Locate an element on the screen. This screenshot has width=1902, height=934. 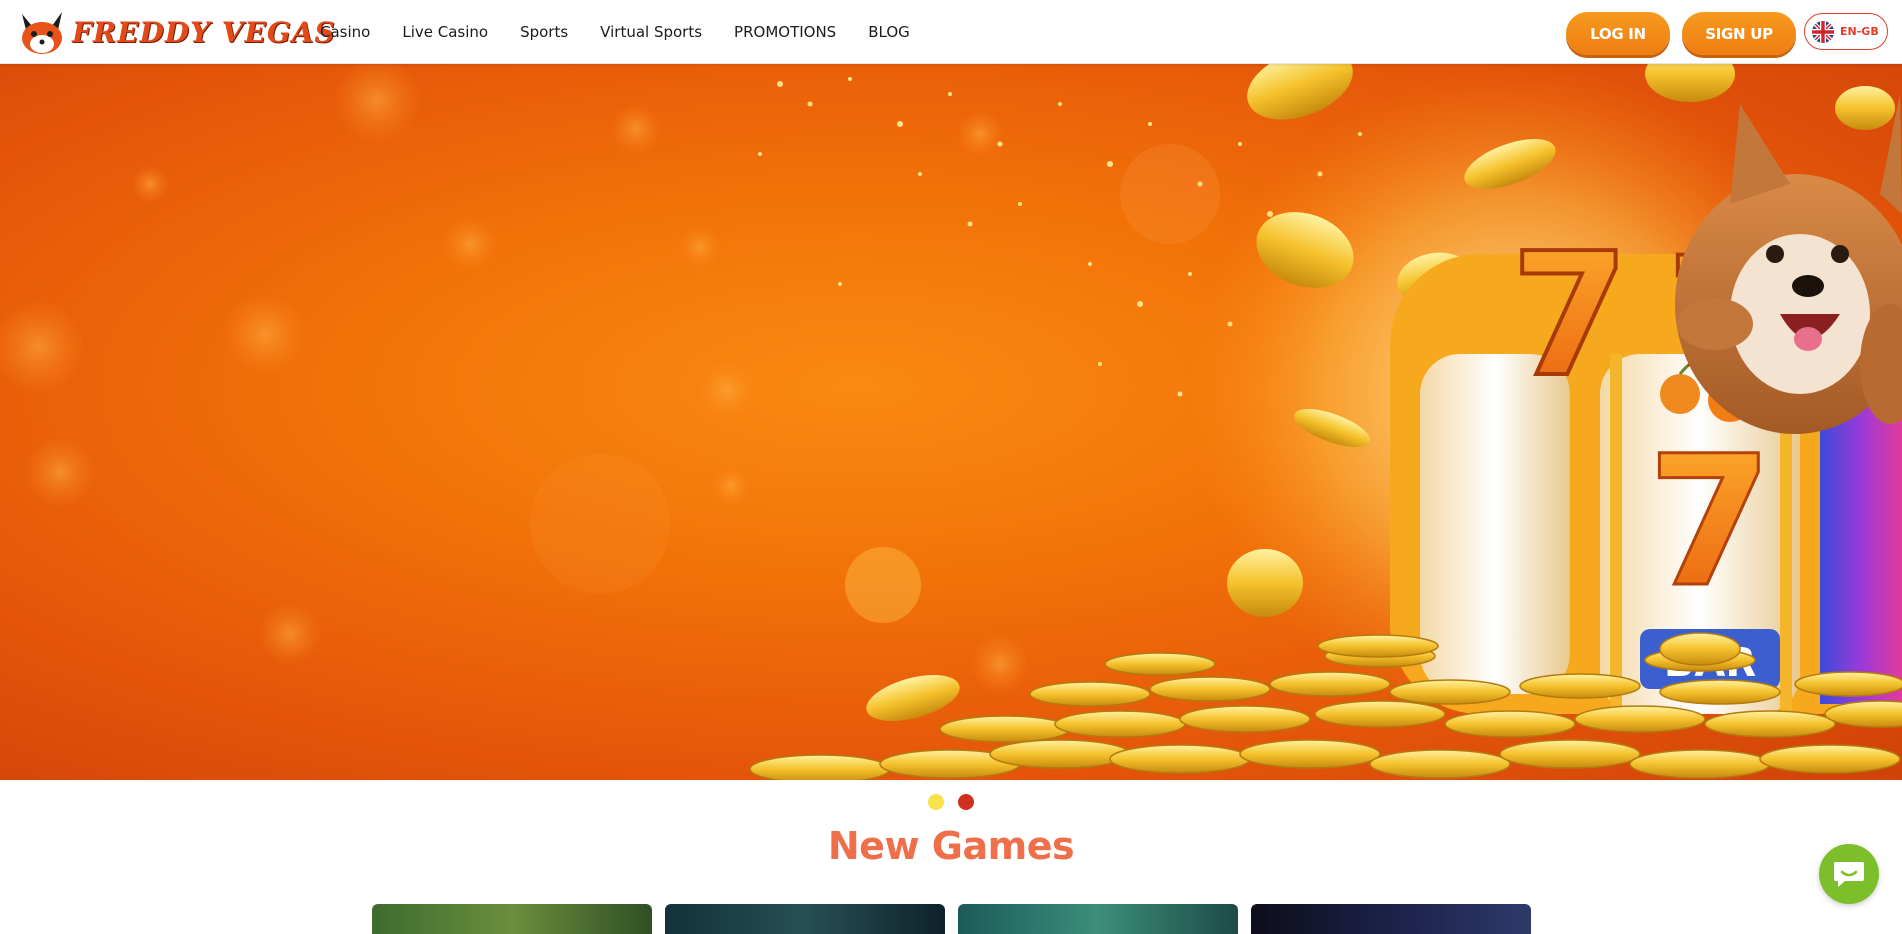
nav-virtual-sports: Virtual Sports is located at coordinates (651, 32).